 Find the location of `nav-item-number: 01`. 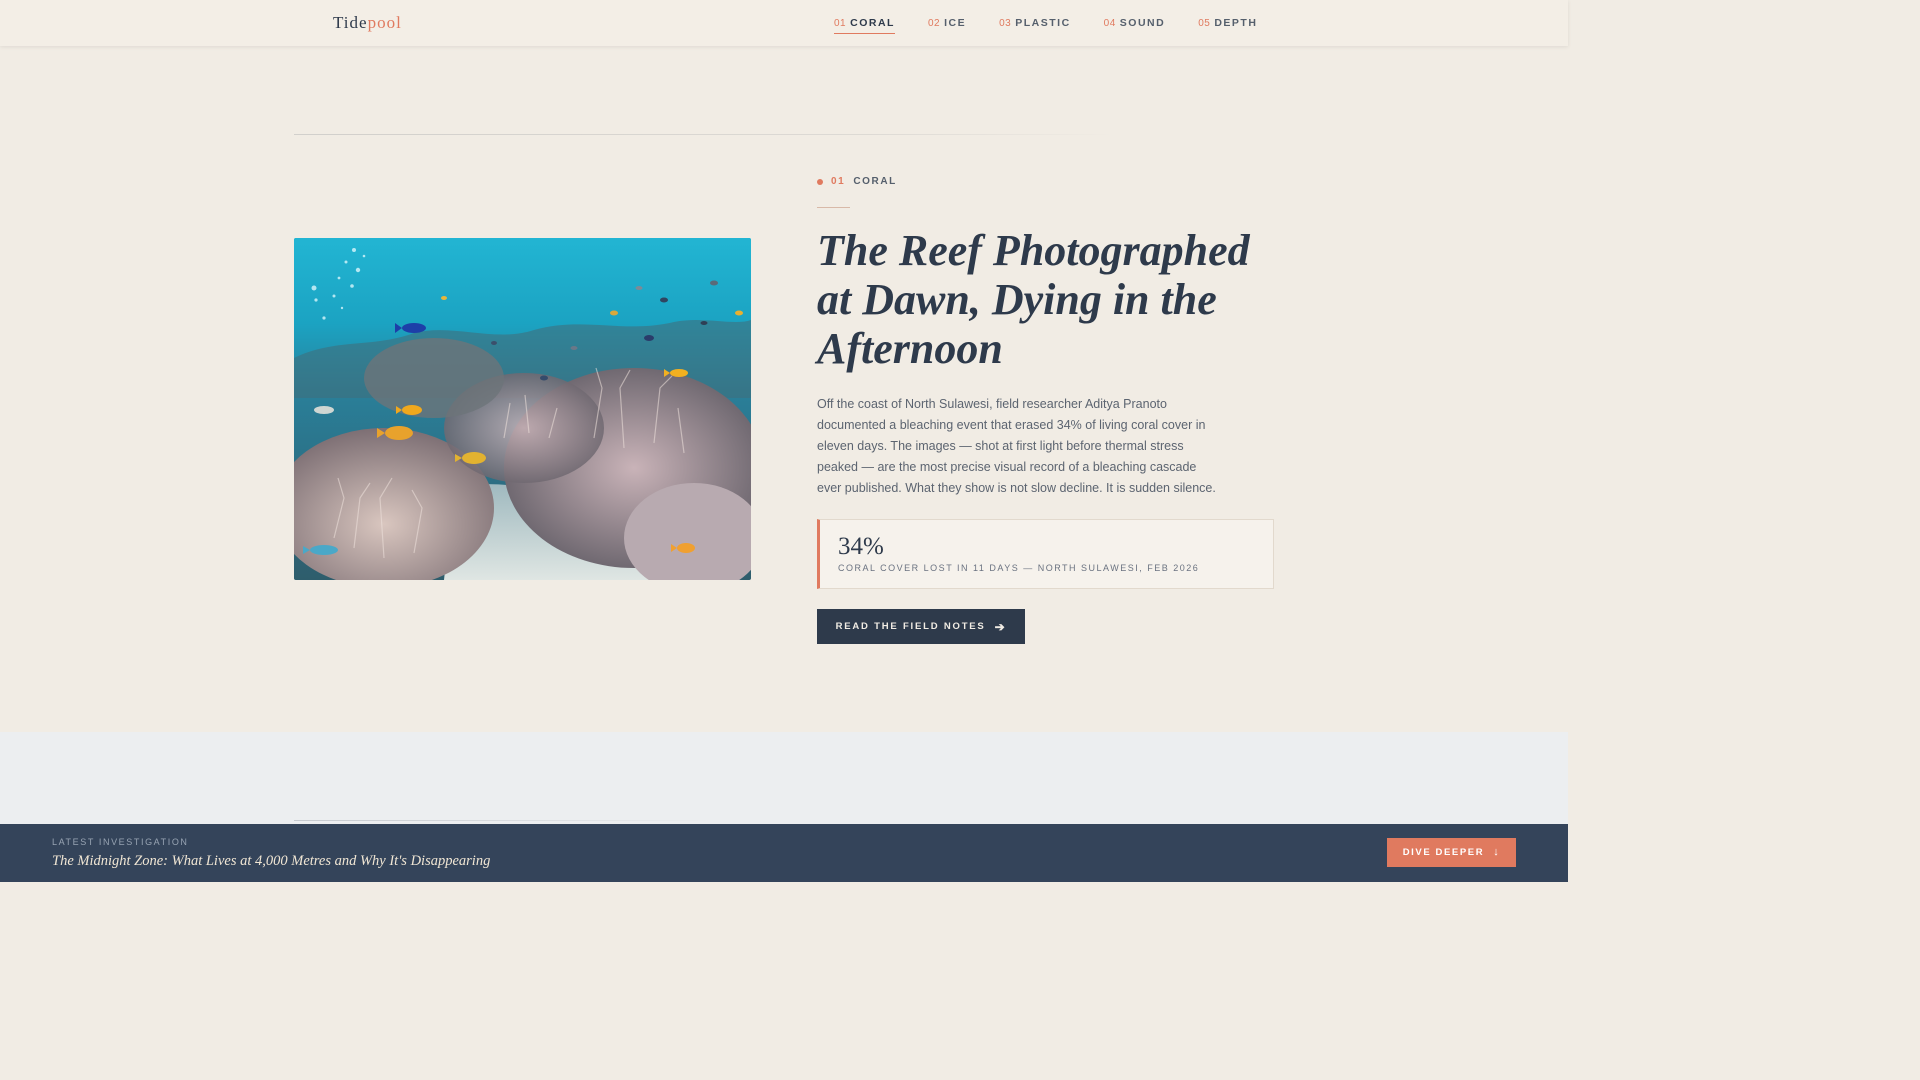

nav-item-number: 01 is located at coordinates (840, 23).